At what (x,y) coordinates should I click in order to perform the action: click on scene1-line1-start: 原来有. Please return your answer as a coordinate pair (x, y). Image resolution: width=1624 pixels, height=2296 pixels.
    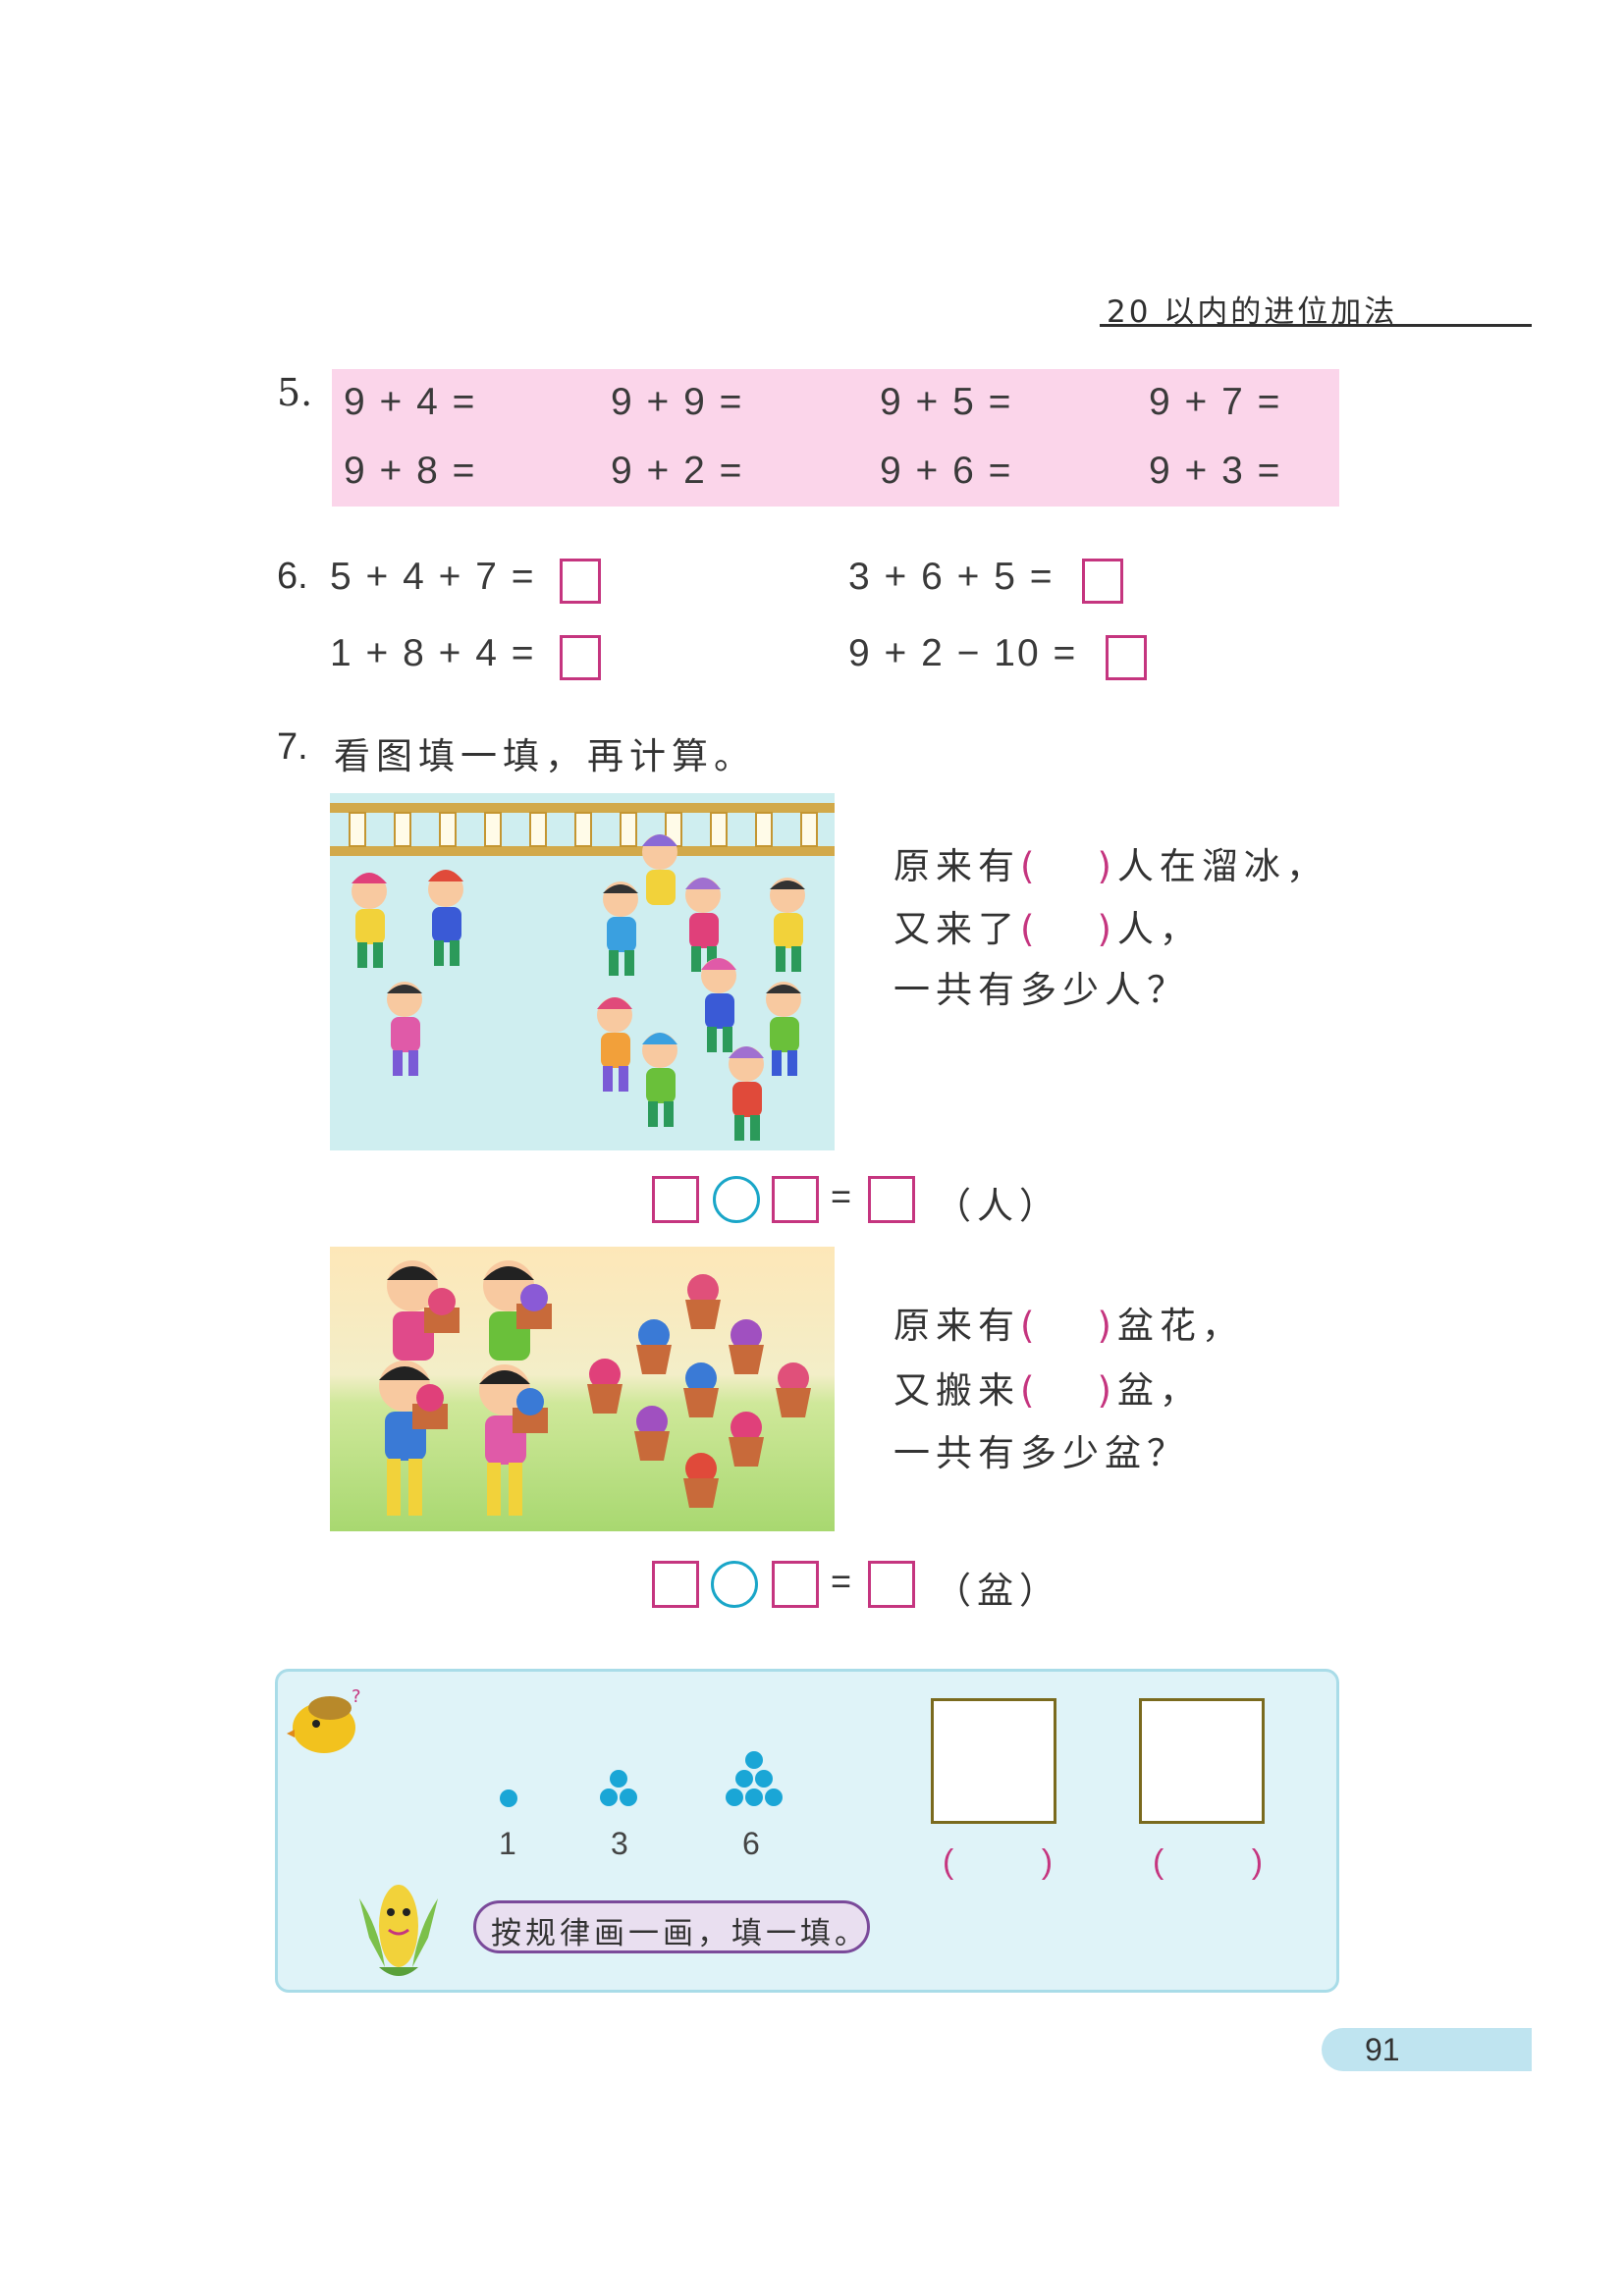
    Looking at the image, I should click on (956, 866).